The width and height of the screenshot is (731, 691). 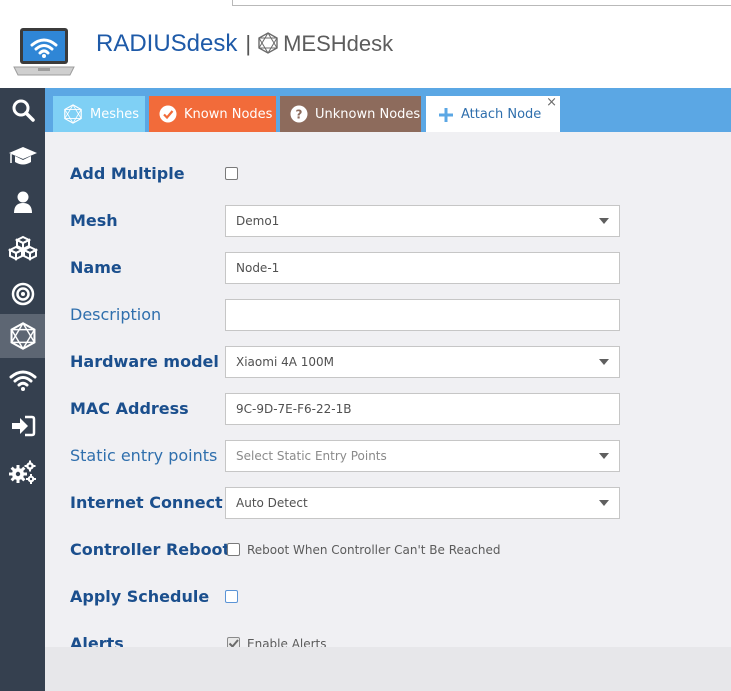 I want to click on name-value: Node-1, so click(x=258, y=268).